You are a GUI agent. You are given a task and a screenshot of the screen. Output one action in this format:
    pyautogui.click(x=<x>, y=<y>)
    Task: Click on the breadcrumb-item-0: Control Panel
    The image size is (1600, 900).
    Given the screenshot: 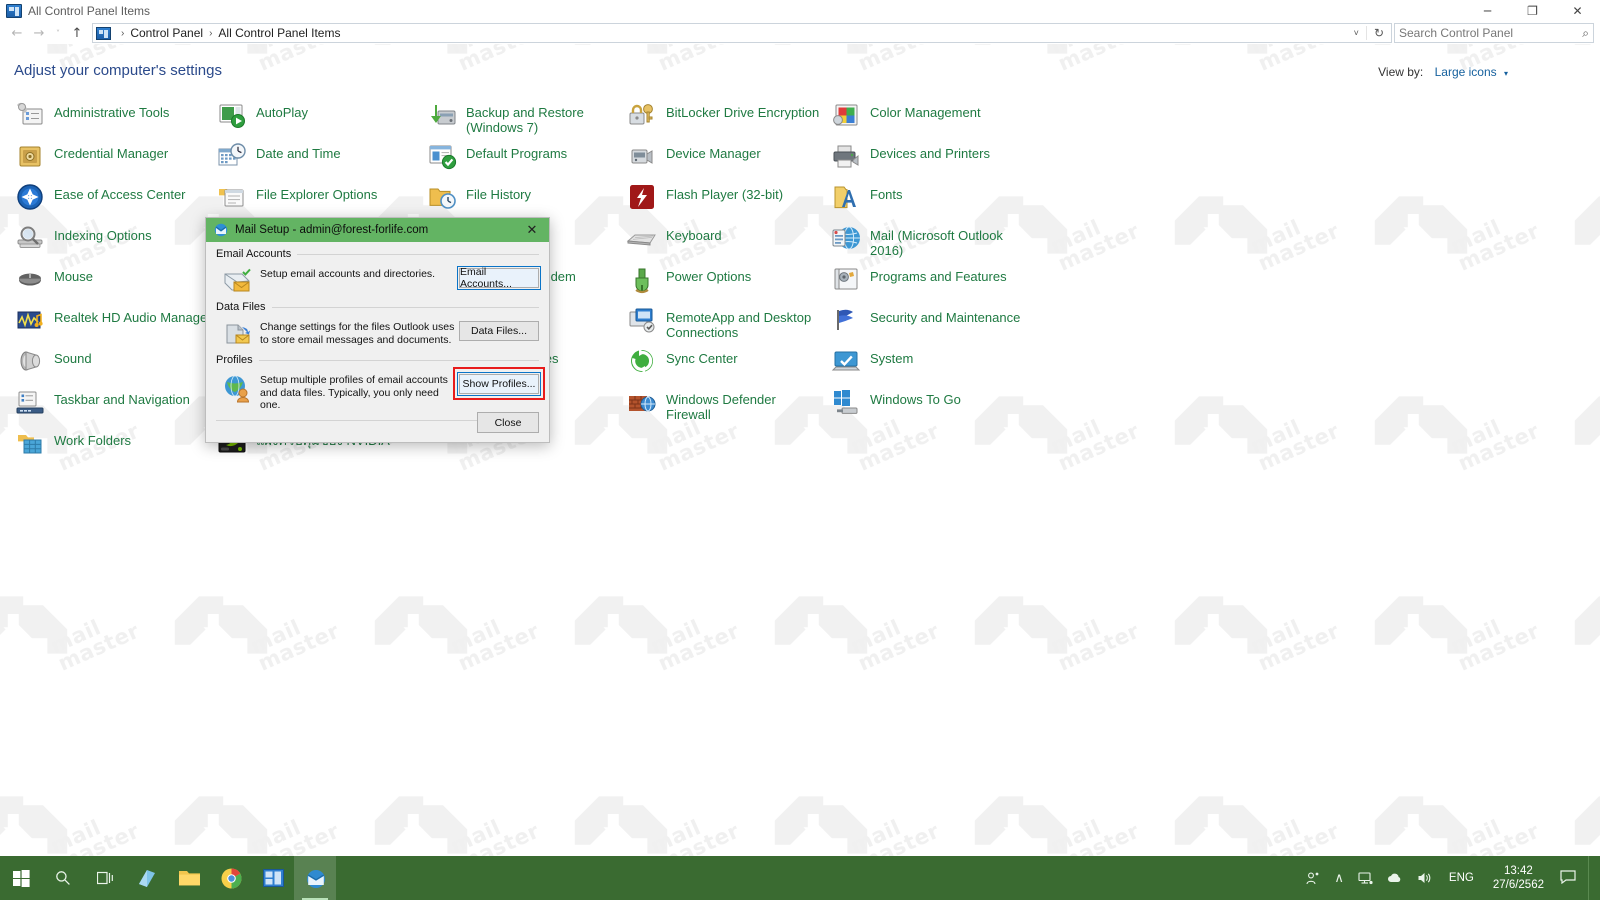 What is the action you would take?
    pyautogui.click(x=166, y=33)
    